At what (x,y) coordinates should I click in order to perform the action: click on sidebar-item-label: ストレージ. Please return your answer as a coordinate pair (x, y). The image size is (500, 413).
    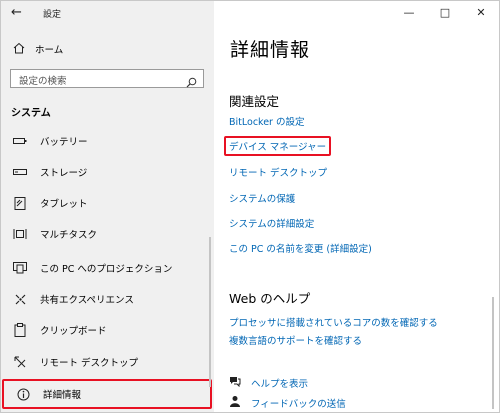
    Looking at the image, I should click on (64, 173).